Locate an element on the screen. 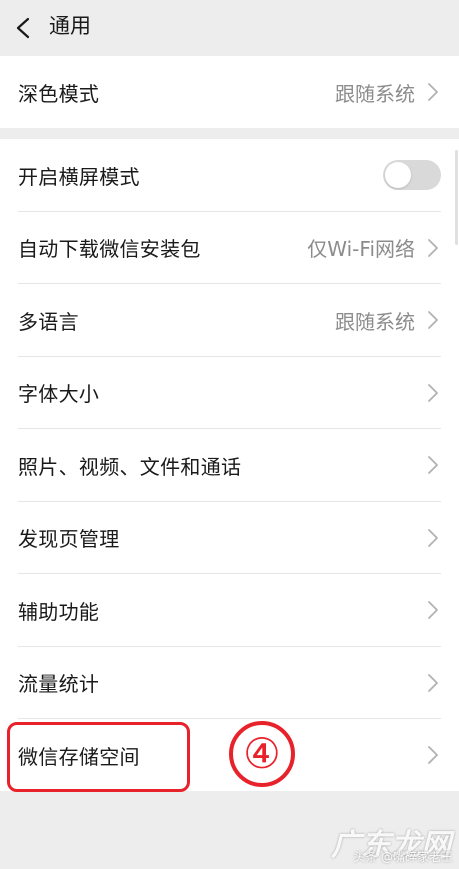 This screenshot has width=459, height=869. setting-label: 开启横屏模式 is located at coordinates (79, 176).